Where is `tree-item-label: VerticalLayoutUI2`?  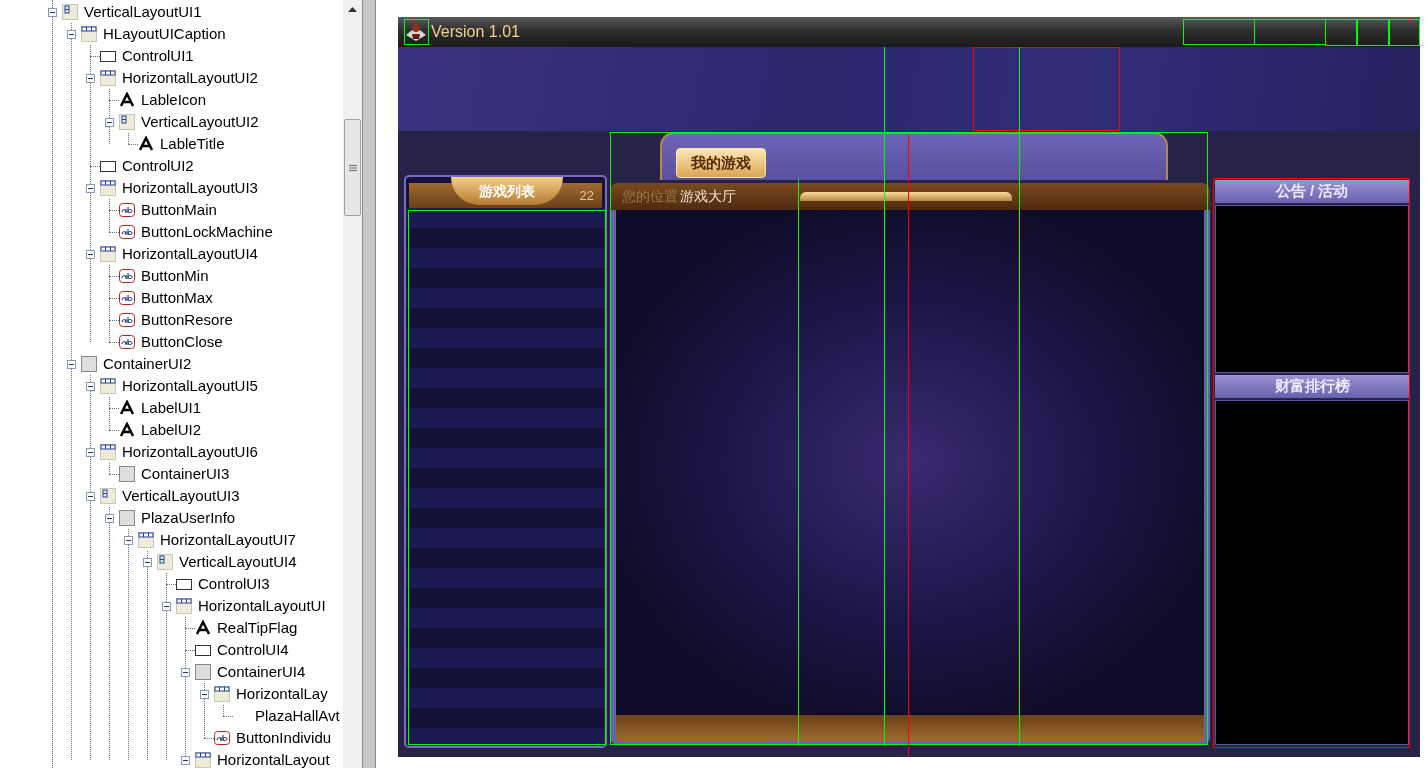
tree-item-label: VerticalLayoutUI2 is located at coordinates (200, 122).